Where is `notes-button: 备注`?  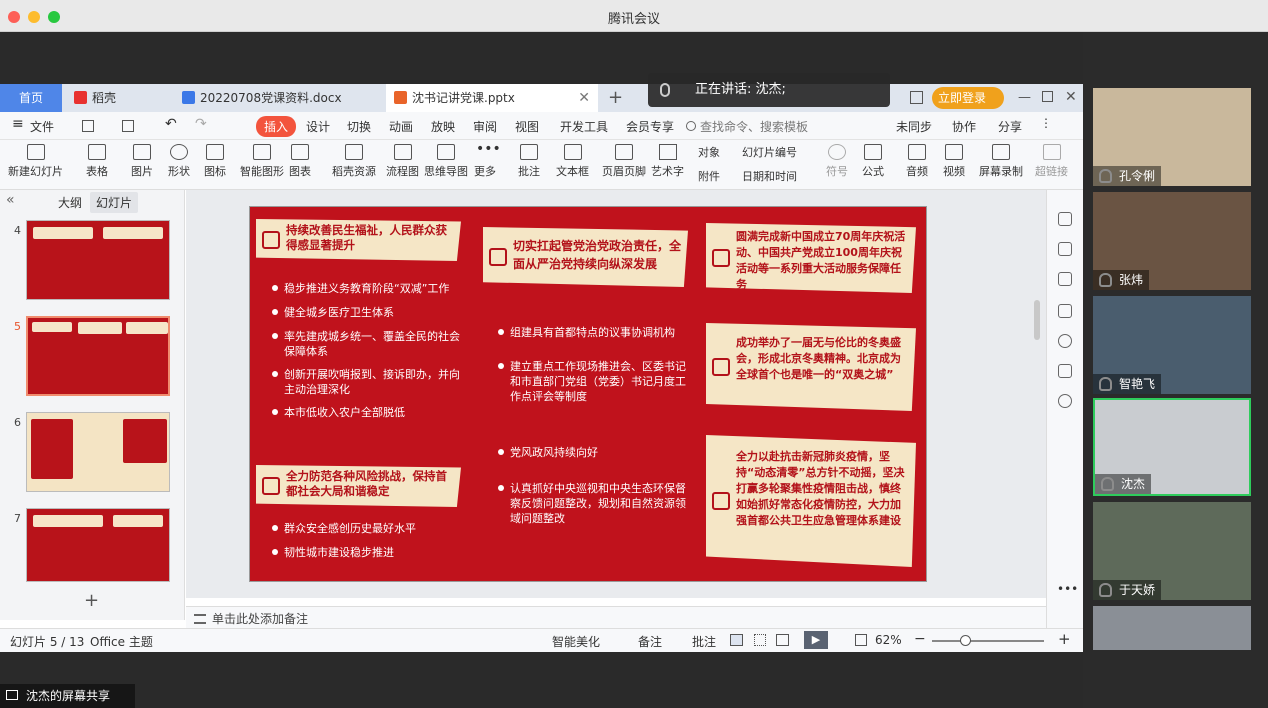
notes-button: 备注 is located at coordinates (650, 641).